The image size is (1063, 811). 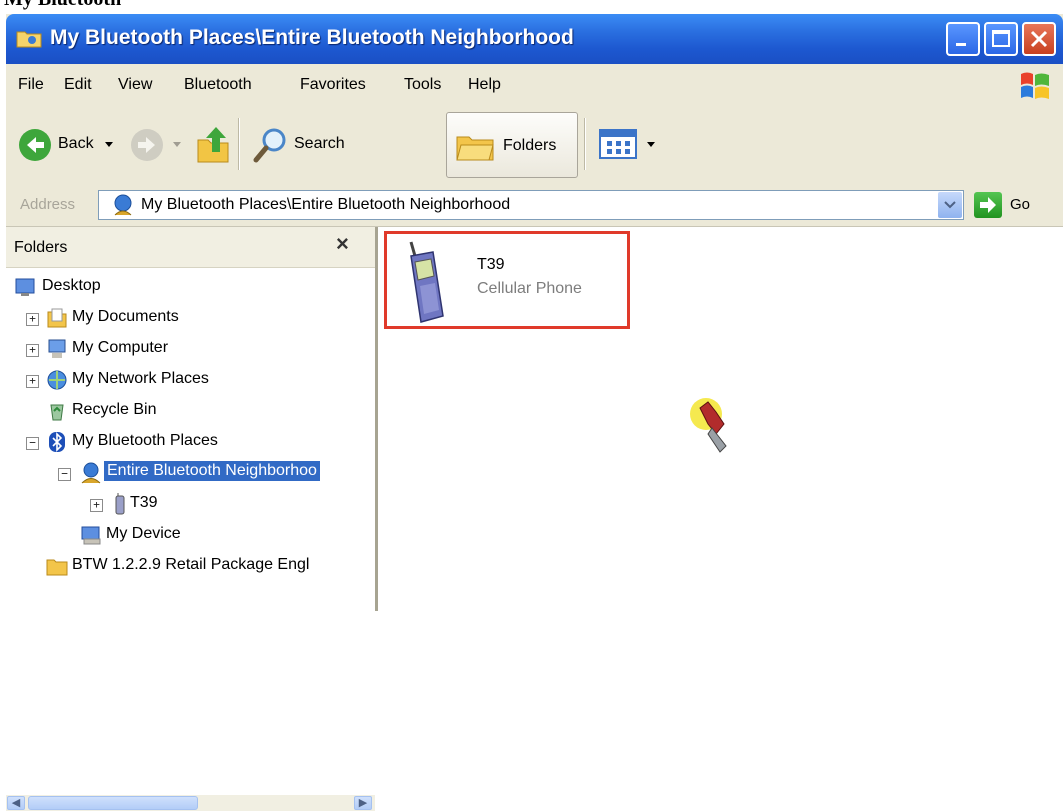 What do you see at coordinates (213, 144) in the screenshot?
I see `up-folder-icon` at bounding box center [213, 144].